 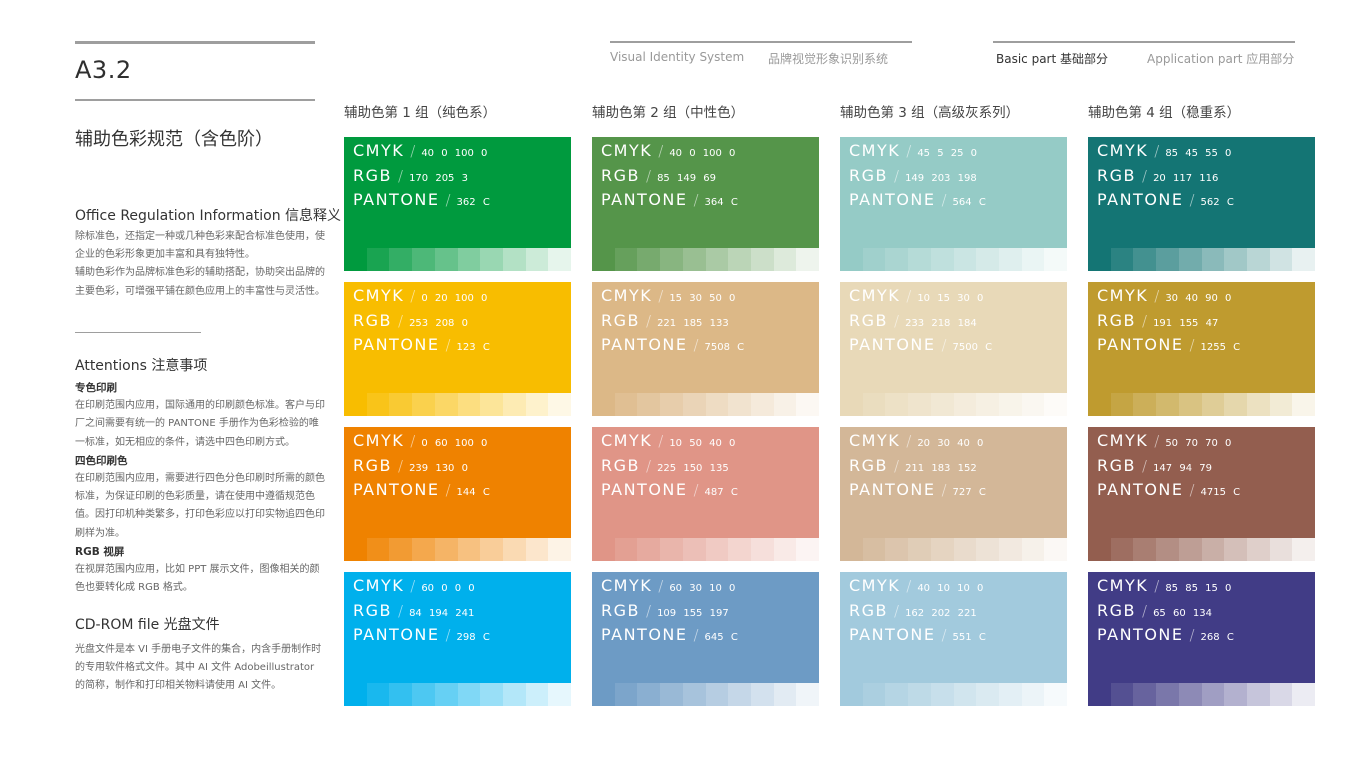 I want to click on cmyk-line: CMYK / 40 10 10 0, so click(x=916, y=585).